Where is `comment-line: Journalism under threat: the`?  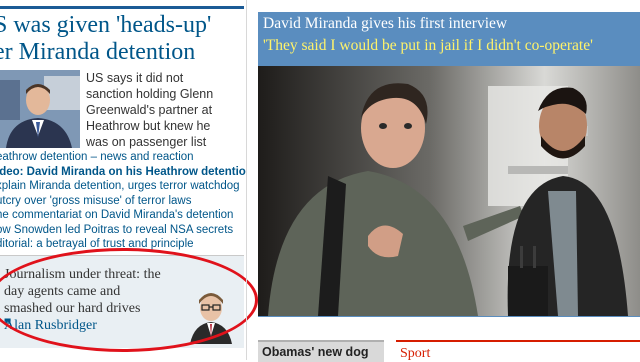 comment-line: Journalism under threat: the is located at coordinates (82, 274).